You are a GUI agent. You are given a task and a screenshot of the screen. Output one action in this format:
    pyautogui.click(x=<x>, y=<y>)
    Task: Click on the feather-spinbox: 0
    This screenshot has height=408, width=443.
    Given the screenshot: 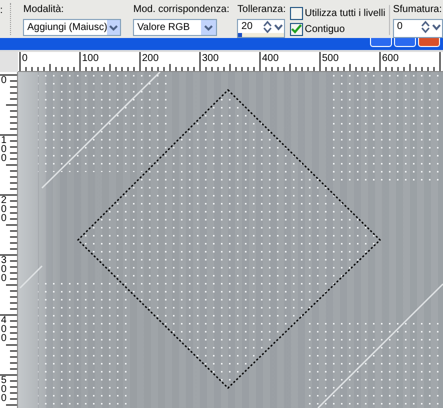 What is the action you would take?
    pyautogui.click(x=417, y=28)
    